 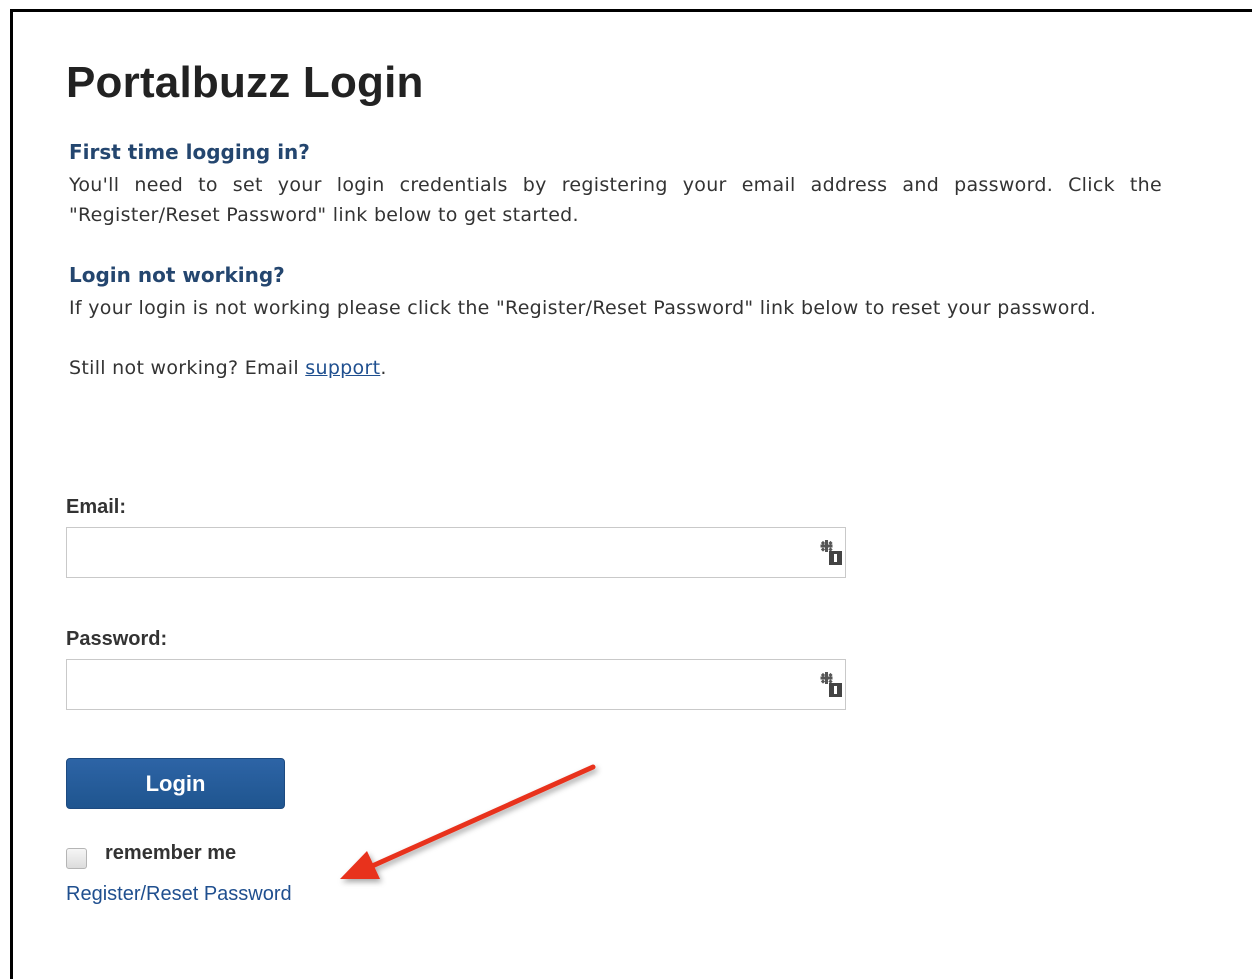 What do you see at coordinates (447, 551) in the screenshot?
I see `email-input` at bounding box center [447, 551].